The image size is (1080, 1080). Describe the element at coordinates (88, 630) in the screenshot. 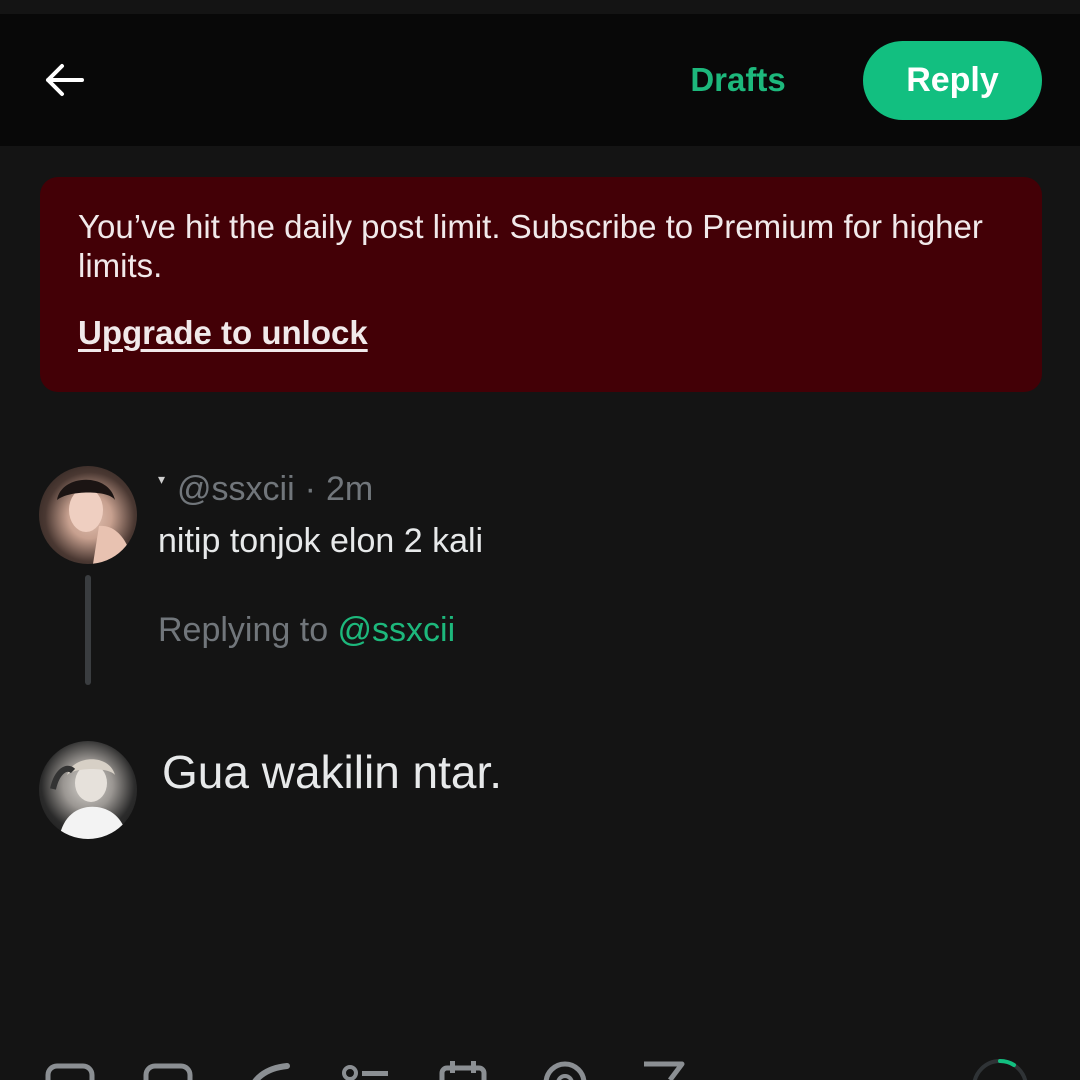

I see `thread-connector-line` at that location.